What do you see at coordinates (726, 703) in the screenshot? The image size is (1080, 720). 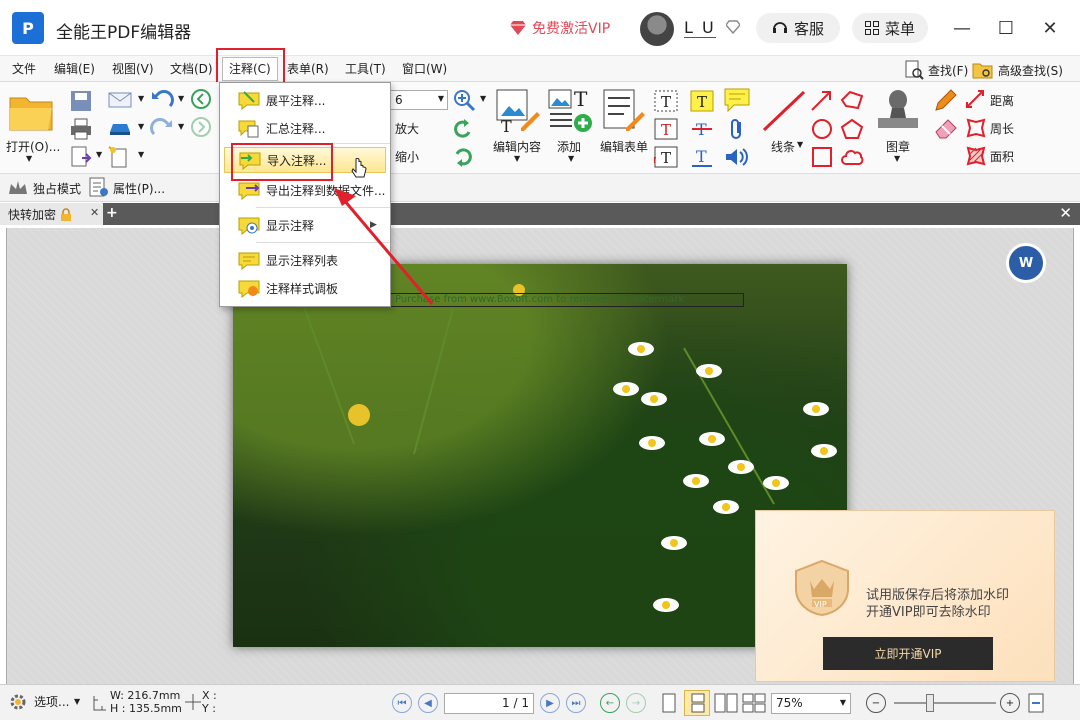 I see `facing-page-icon` at bounding box center [726, 703].